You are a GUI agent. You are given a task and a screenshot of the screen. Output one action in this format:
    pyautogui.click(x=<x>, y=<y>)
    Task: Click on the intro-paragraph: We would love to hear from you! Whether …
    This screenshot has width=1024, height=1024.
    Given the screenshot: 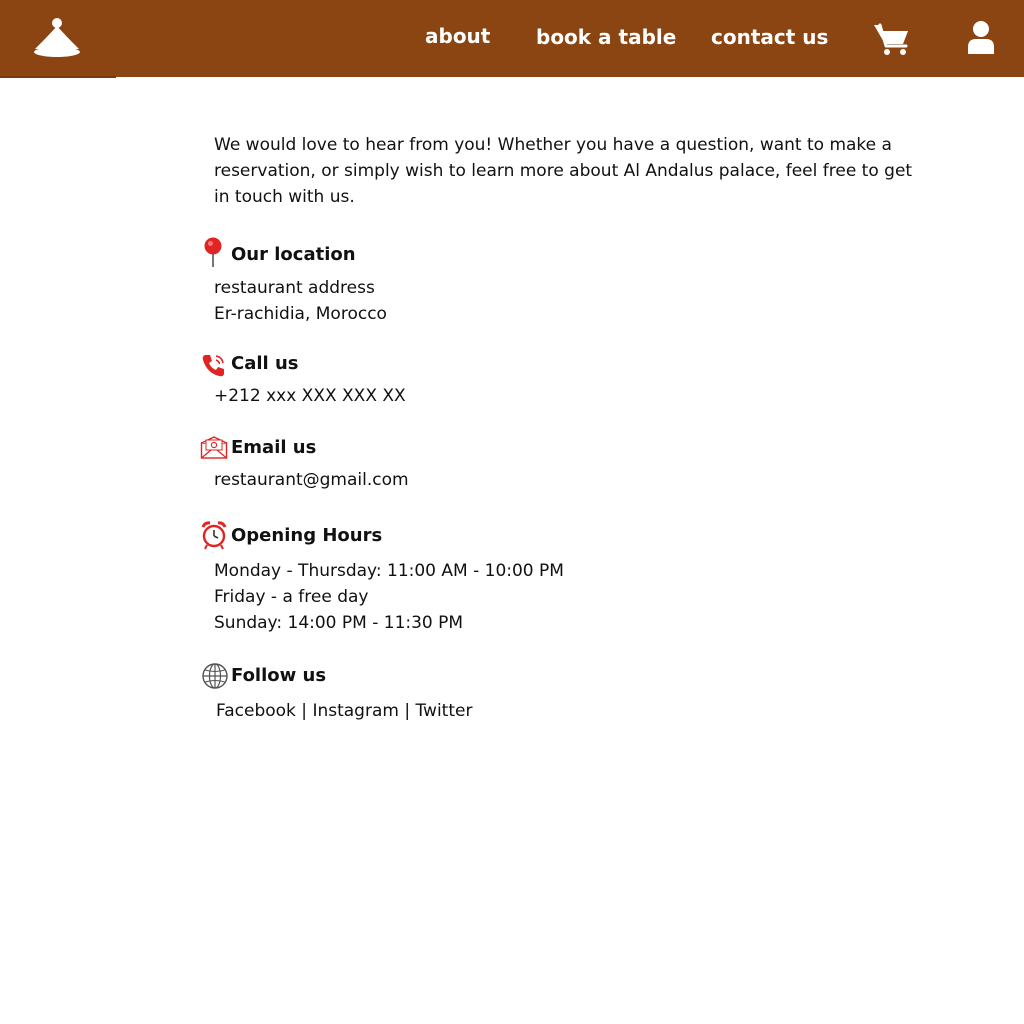 What is the action you would take?
    pyautogui.click(x=563, y=171)
    